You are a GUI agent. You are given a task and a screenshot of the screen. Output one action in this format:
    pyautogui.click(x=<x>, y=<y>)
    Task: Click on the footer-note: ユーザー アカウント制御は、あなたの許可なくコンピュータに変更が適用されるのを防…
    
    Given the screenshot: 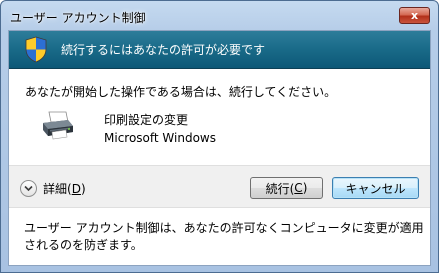 What is the action you would take?
    pyautogui.click(x=224, y=236)
    